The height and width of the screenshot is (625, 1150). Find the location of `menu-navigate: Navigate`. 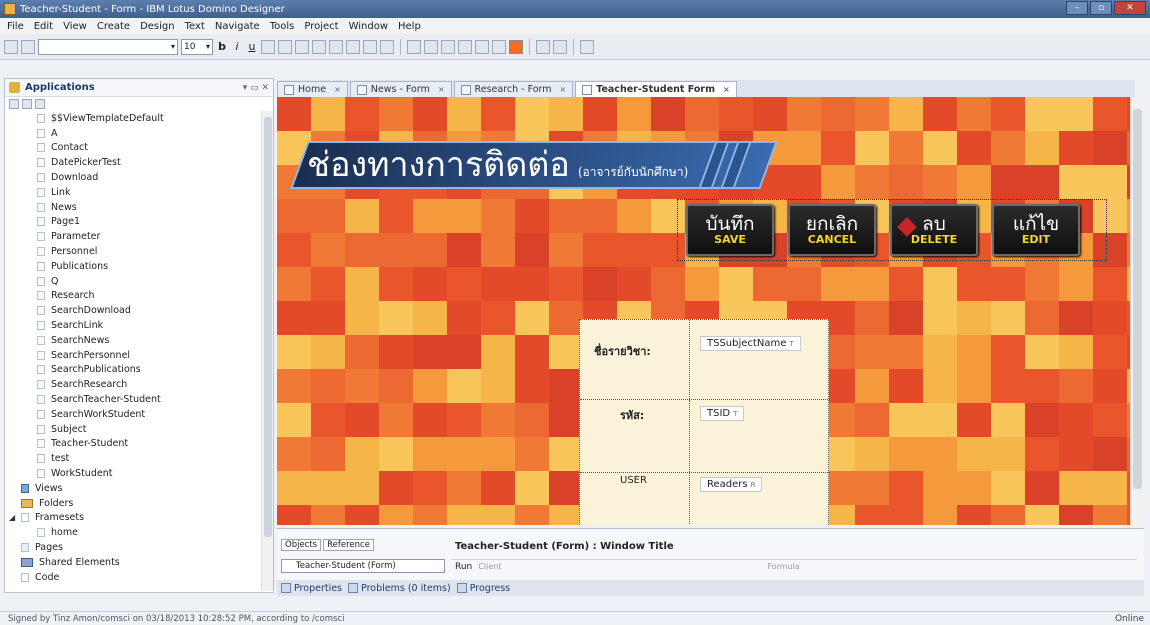

menu-navigate: Navigate is located at coordinates (237, 26).